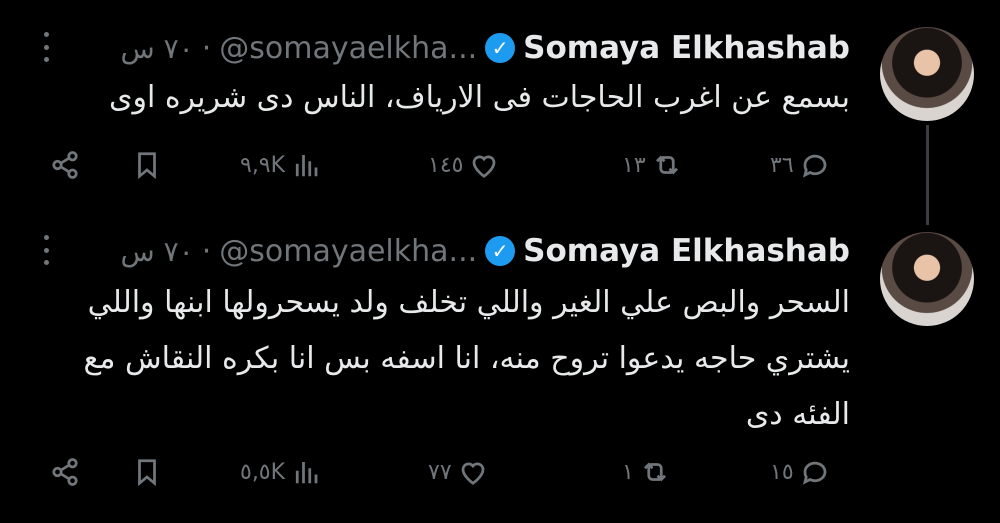 This screenshot has width=1000, height=523. I want to click on action-bar: ٥,٥K ٧٧ ١ ١٥, so click(450, 472).